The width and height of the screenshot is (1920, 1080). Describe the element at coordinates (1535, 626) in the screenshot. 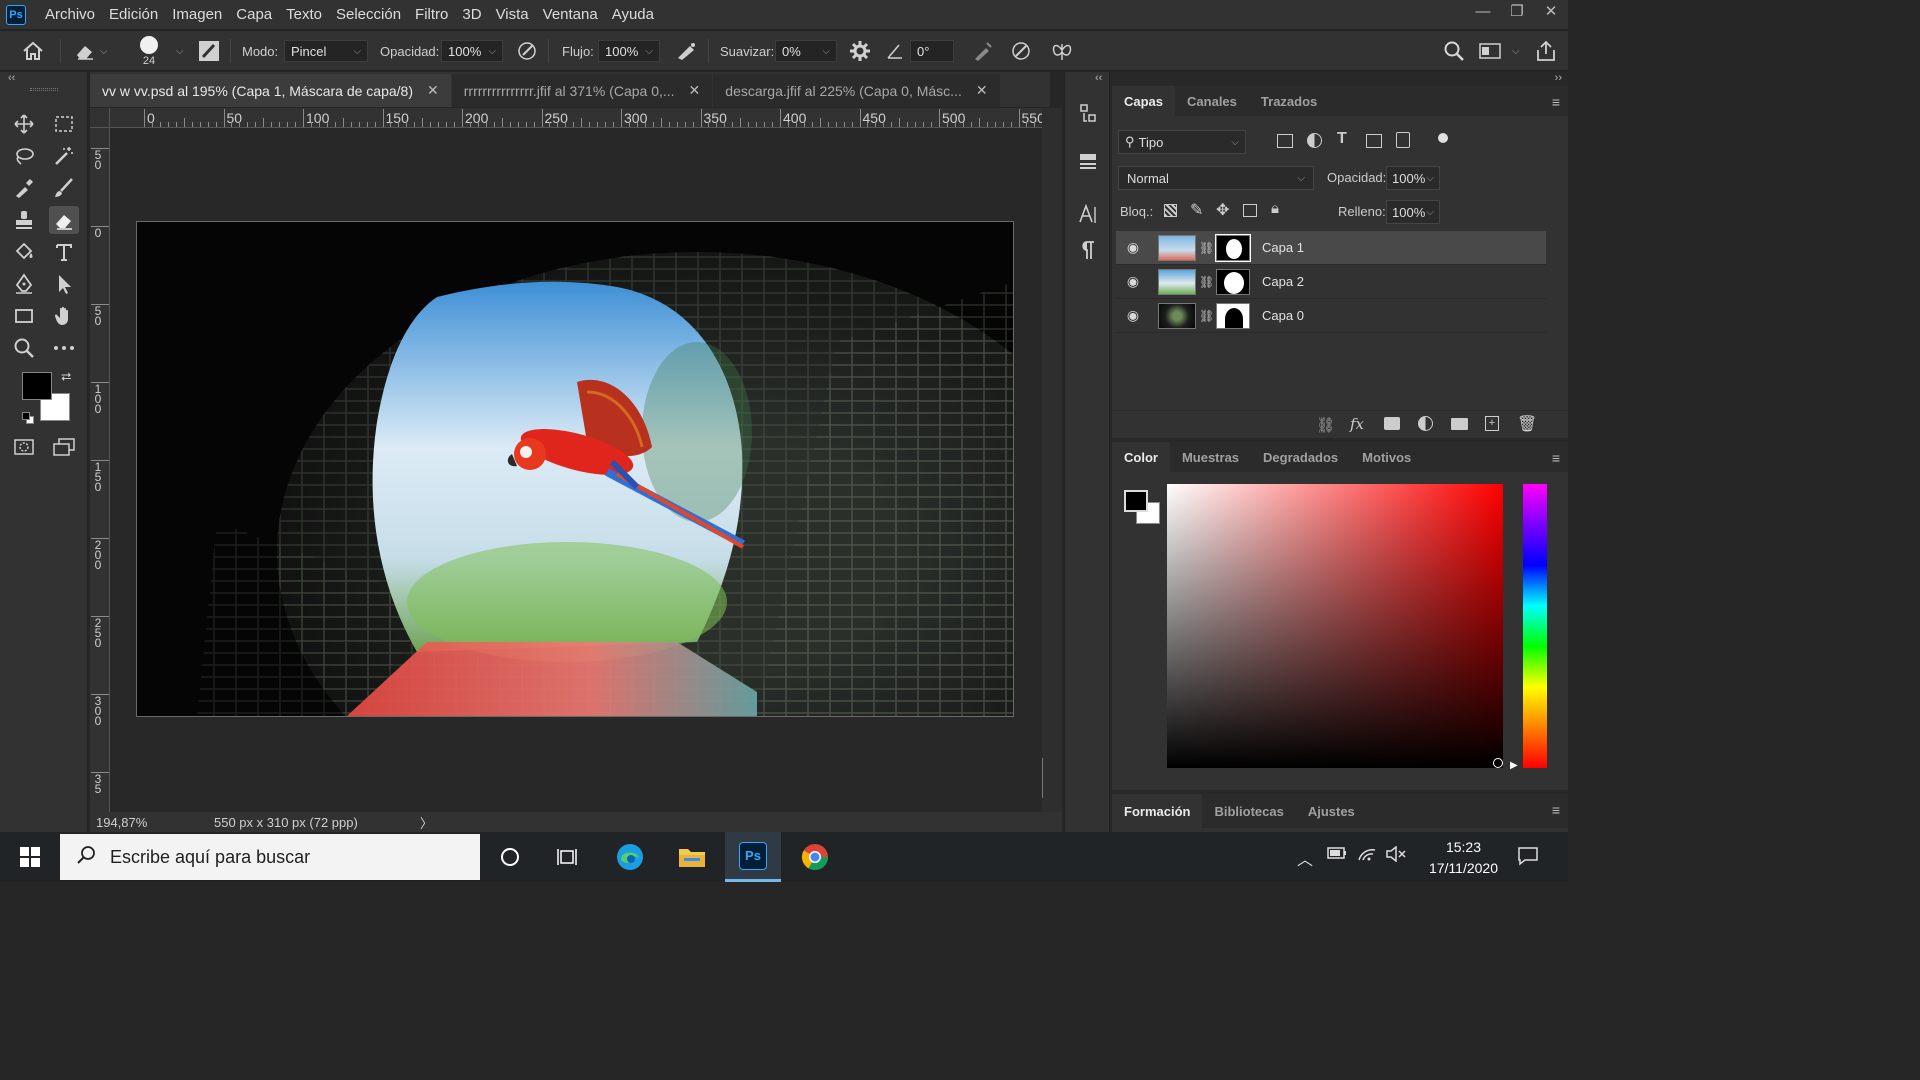

I see `hue-slider` at that location.